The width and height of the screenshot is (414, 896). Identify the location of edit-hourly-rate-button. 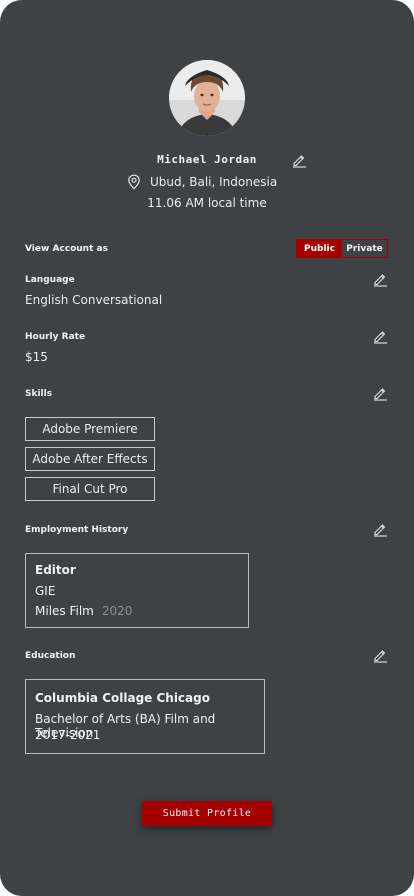
(380, 336).